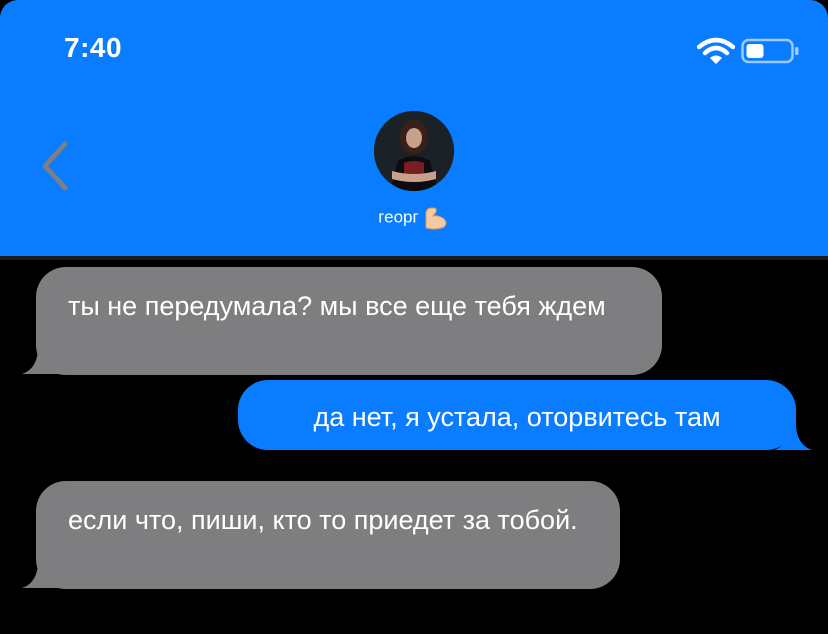 The height and width of the screenshot is (634, 828). What do you see at coordinates (436, 218) in the screenshot?
I see `flexed-biceps-icon` at bounding box center [436, 218].